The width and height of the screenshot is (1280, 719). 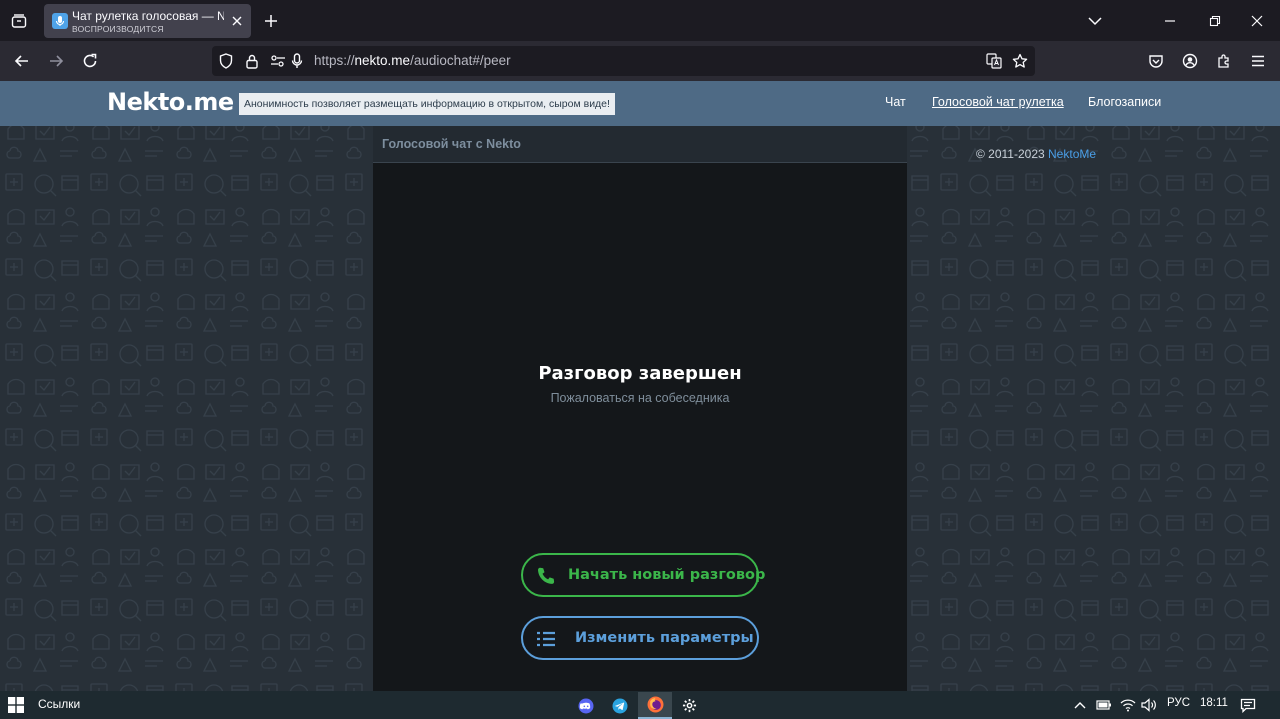 I want to click on taskbar-app-telegram, so click(x=620, y=705).